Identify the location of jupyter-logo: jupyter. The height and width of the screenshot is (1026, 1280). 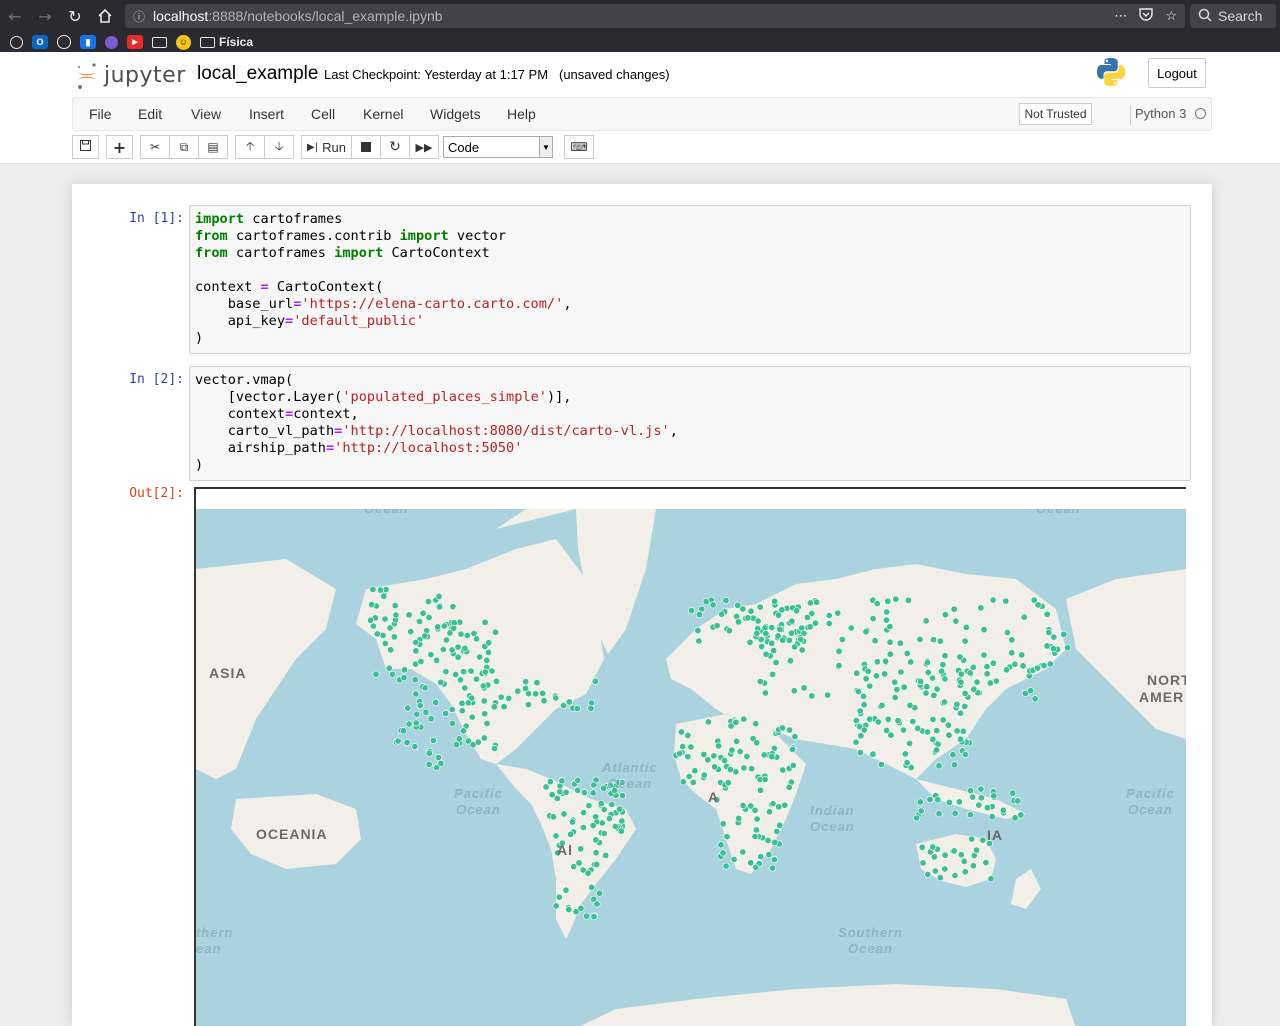
(131, 75).